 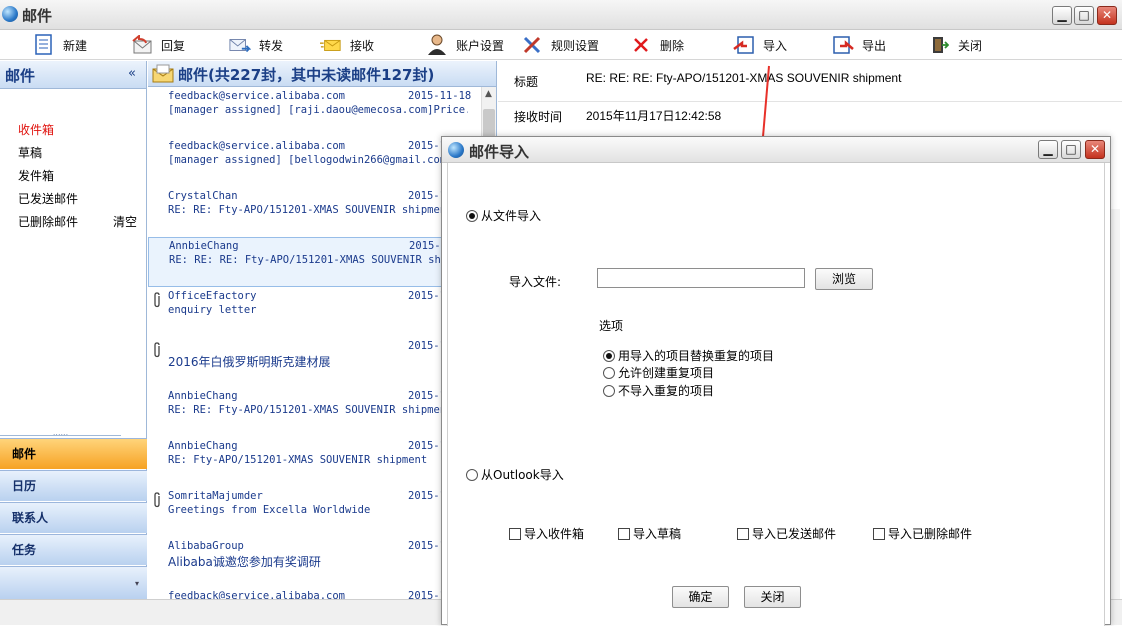 What do you see at coordinates (249, 362) in the screenshot?
I see `message-subject: 2016年白俄罗斯明斯克建材展` at bounding box center [249, 362].